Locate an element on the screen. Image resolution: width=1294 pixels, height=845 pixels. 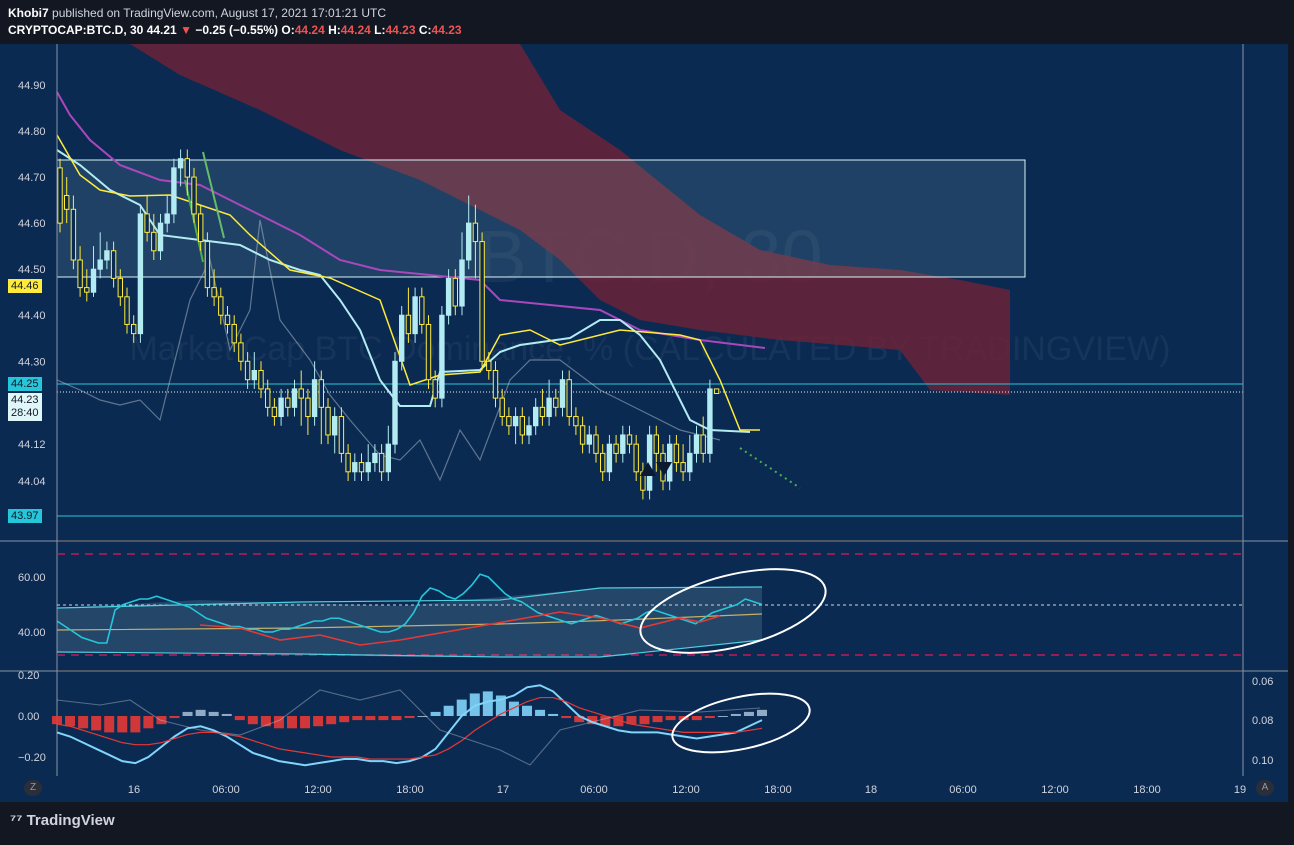
price-label-44-46: 44.46 is located at coordinates (25, 286).